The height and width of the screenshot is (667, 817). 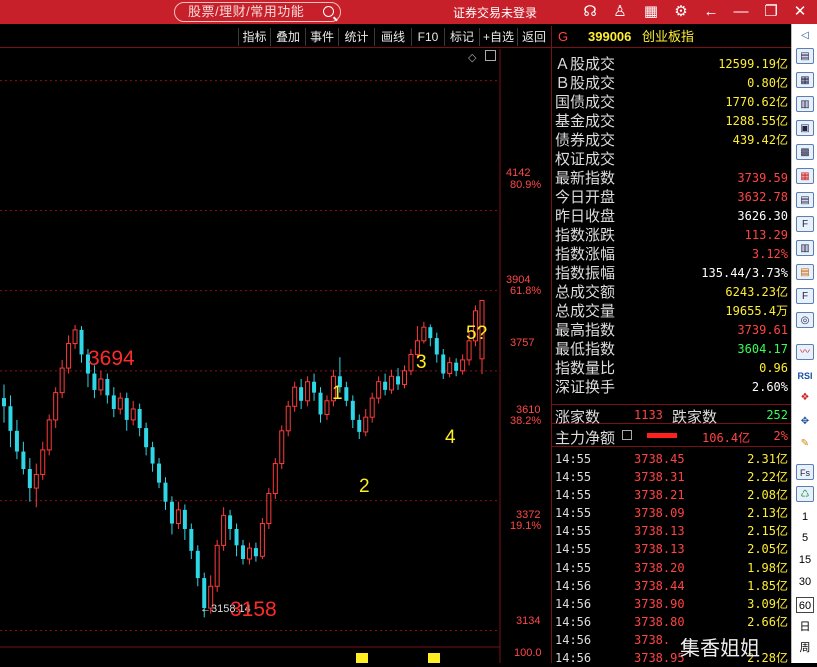 What do you see at coordinates (805, 517) in the screenshot?
I see `period-1: 1` at bounding box center [805, 517].